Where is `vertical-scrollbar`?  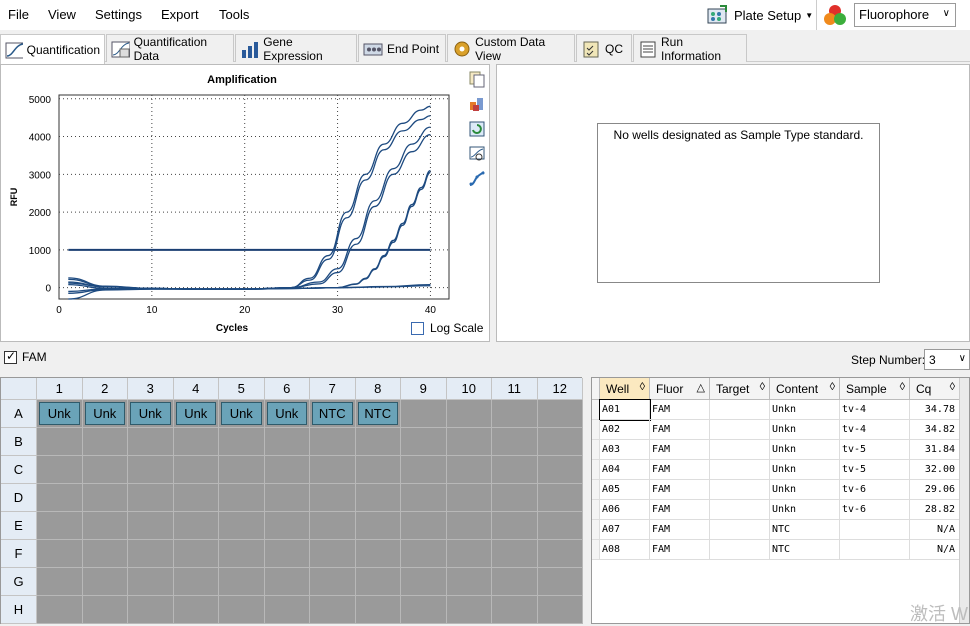 vertical-scrollbar is located at coordinates (964, 500).